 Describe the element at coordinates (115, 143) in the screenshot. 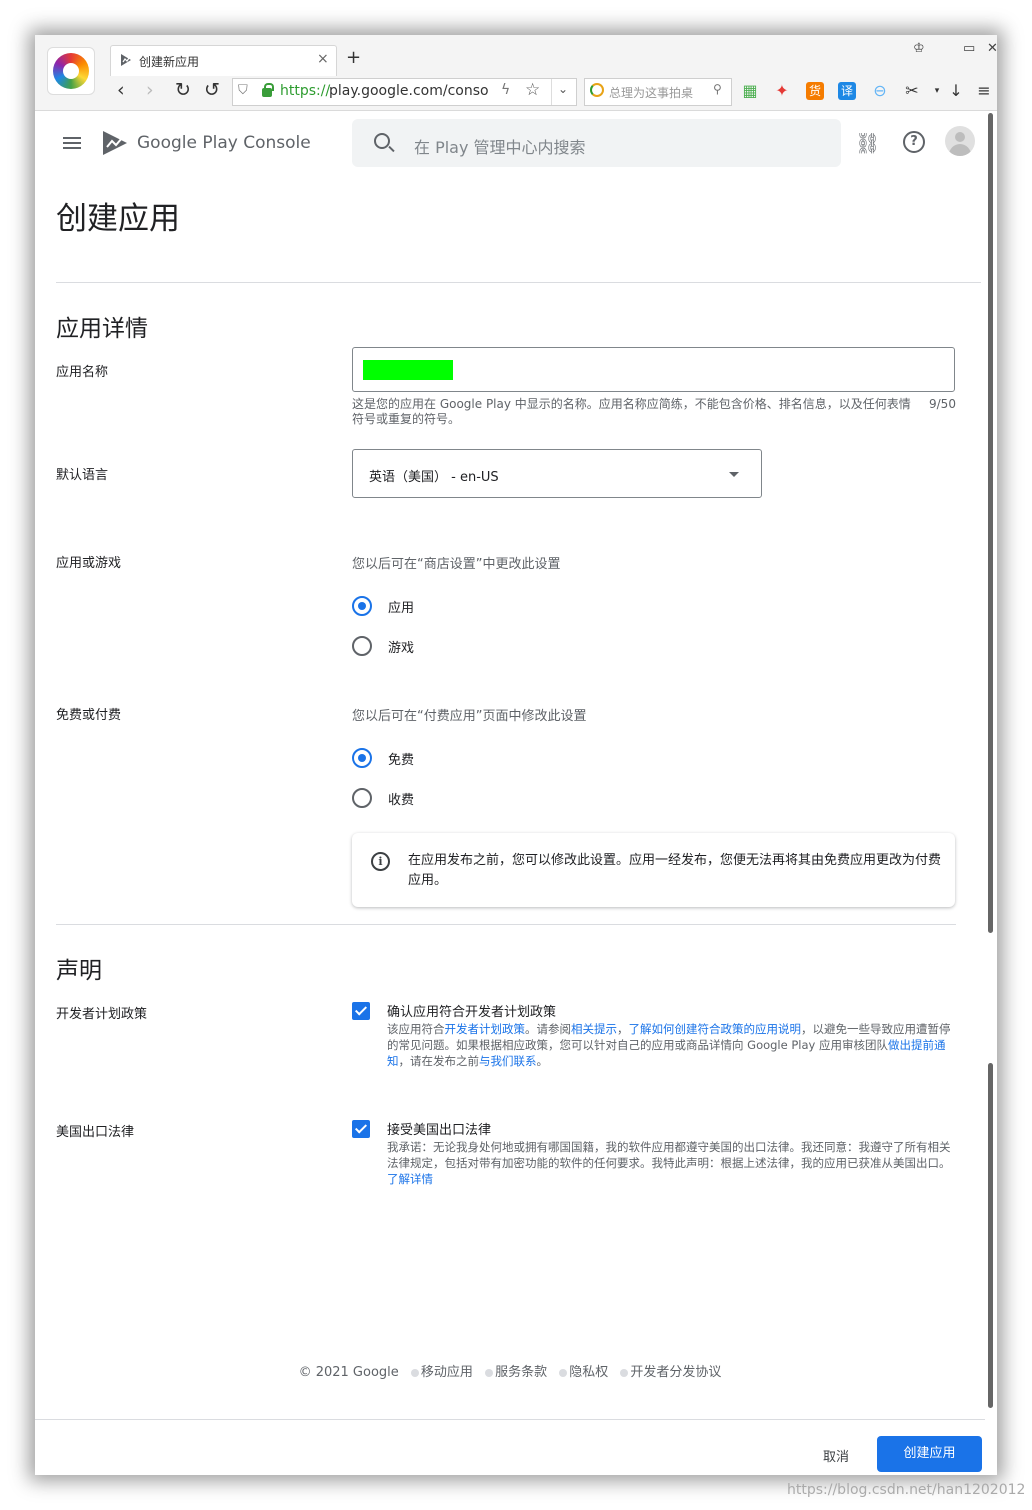

I see `play-console-logo-icon` at that location.